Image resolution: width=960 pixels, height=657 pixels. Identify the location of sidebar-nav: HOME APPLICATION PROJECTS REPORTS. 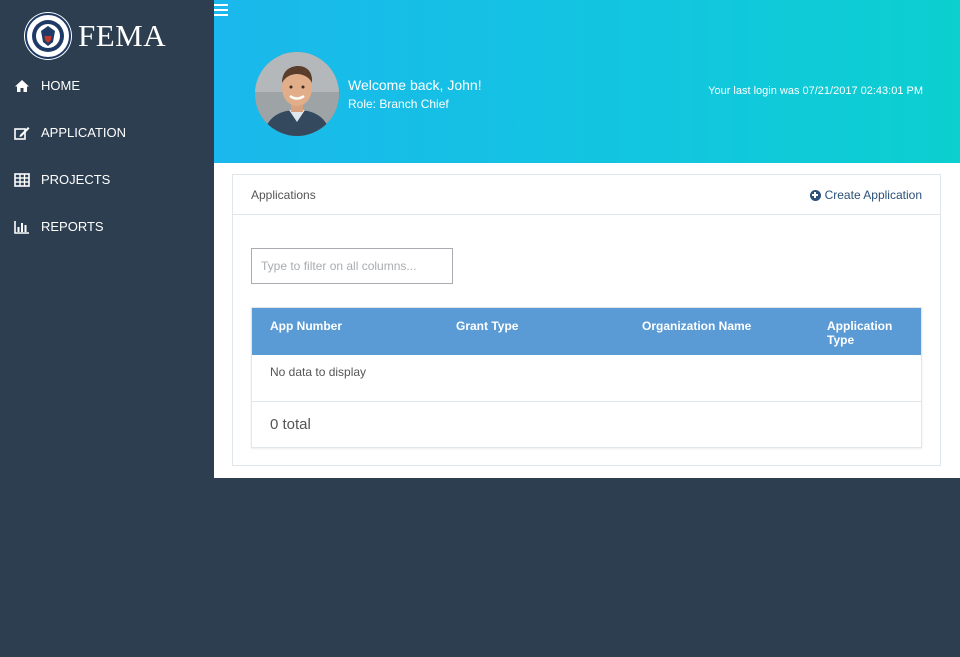
(107, 156).